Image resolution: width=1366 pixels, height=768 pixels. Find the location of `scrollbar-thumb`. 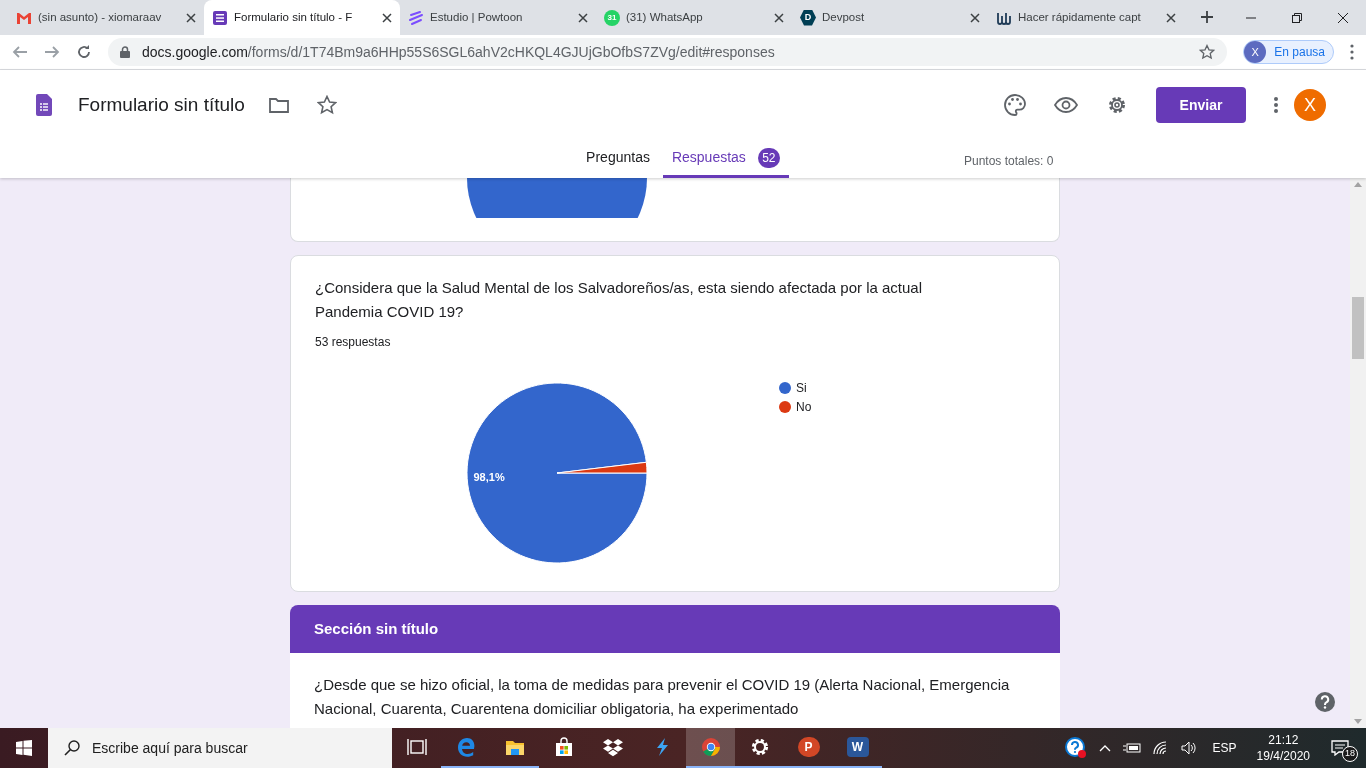

scrollbar-thumb is located at coordinates (1358, 328).